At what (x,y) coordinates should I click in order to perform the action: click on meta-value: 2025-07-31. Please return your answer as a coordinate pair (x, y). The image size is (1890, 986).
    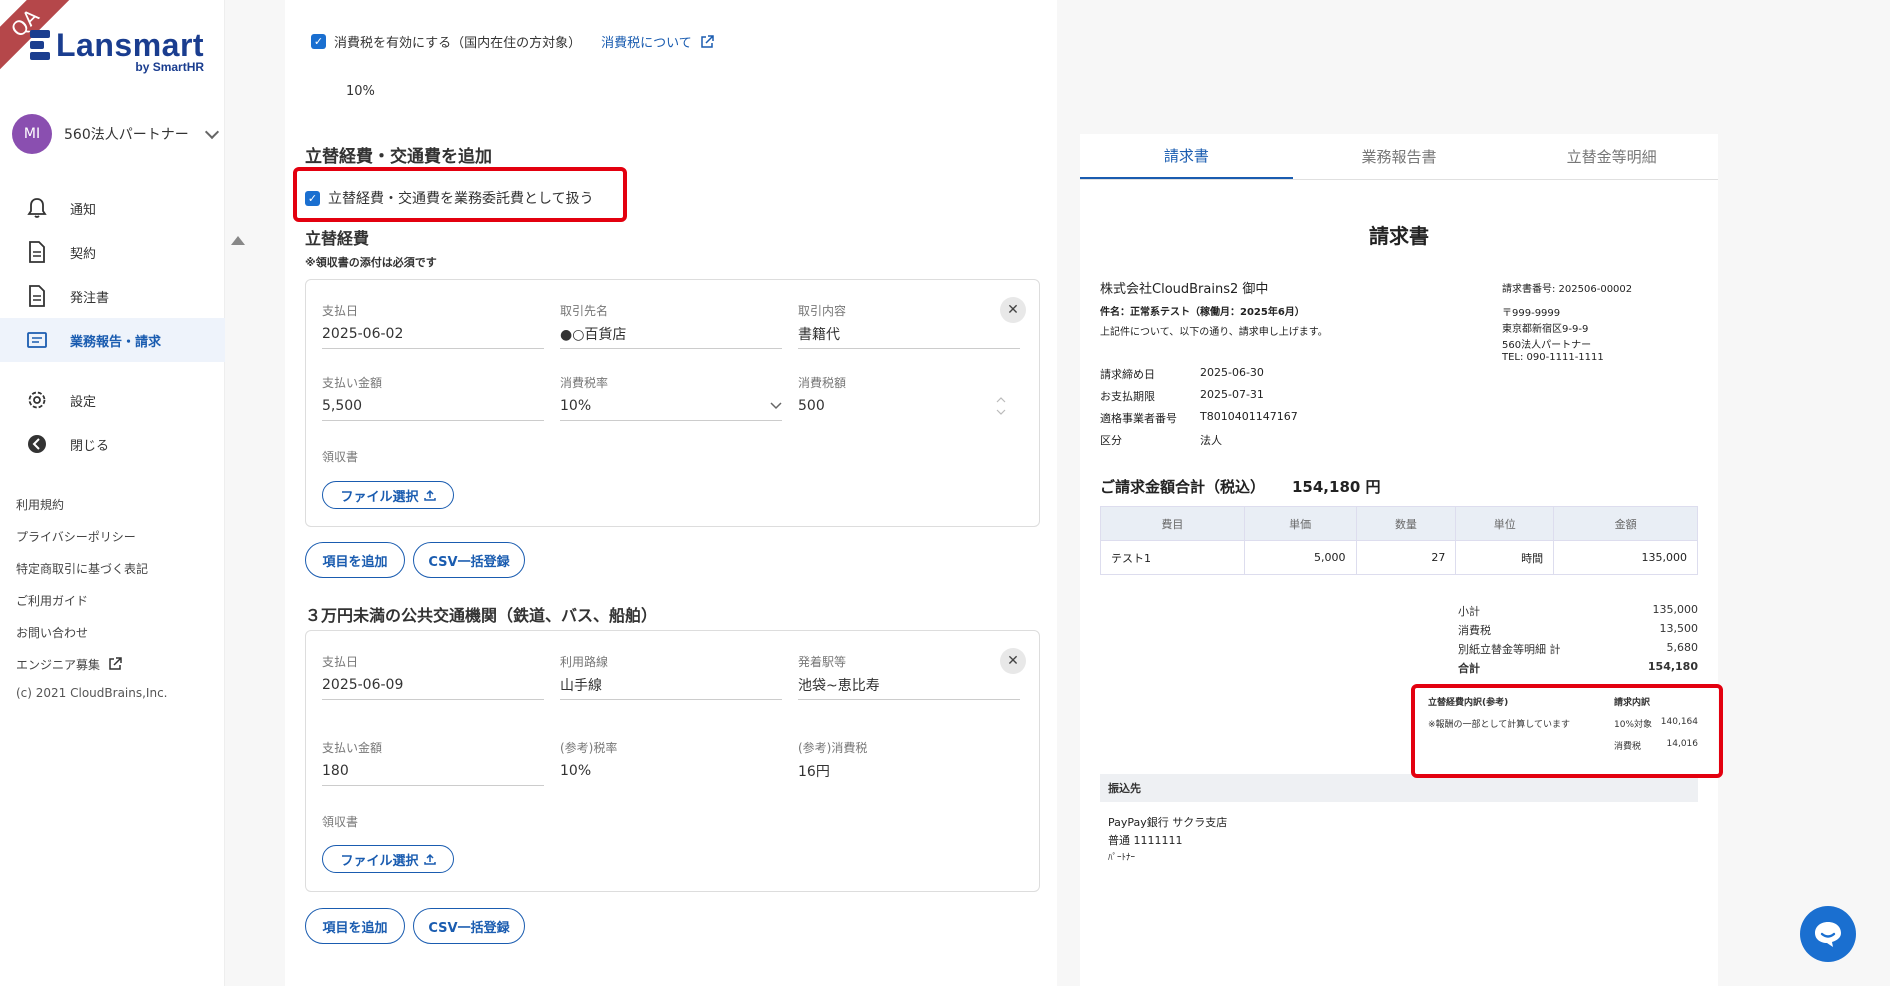
    Looking at the image, I should click on (1232, 394).